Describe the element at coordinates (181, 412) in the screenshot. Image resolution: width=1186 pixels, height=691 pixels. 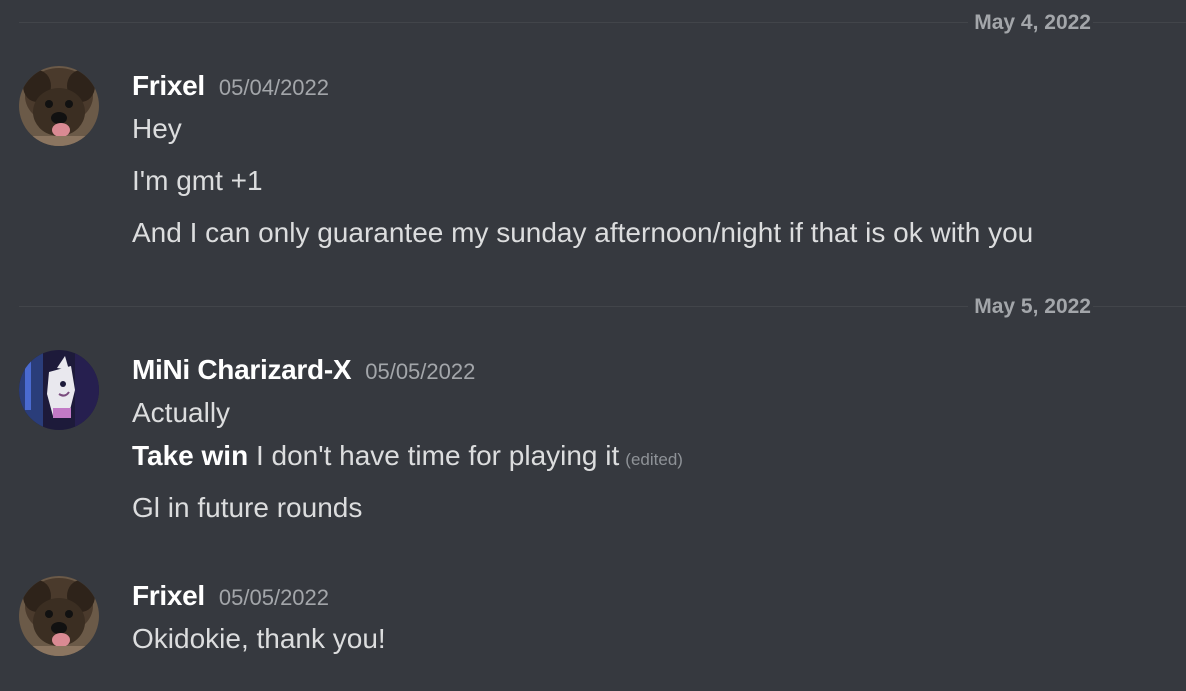
I see `message-text: Actually` at that location.